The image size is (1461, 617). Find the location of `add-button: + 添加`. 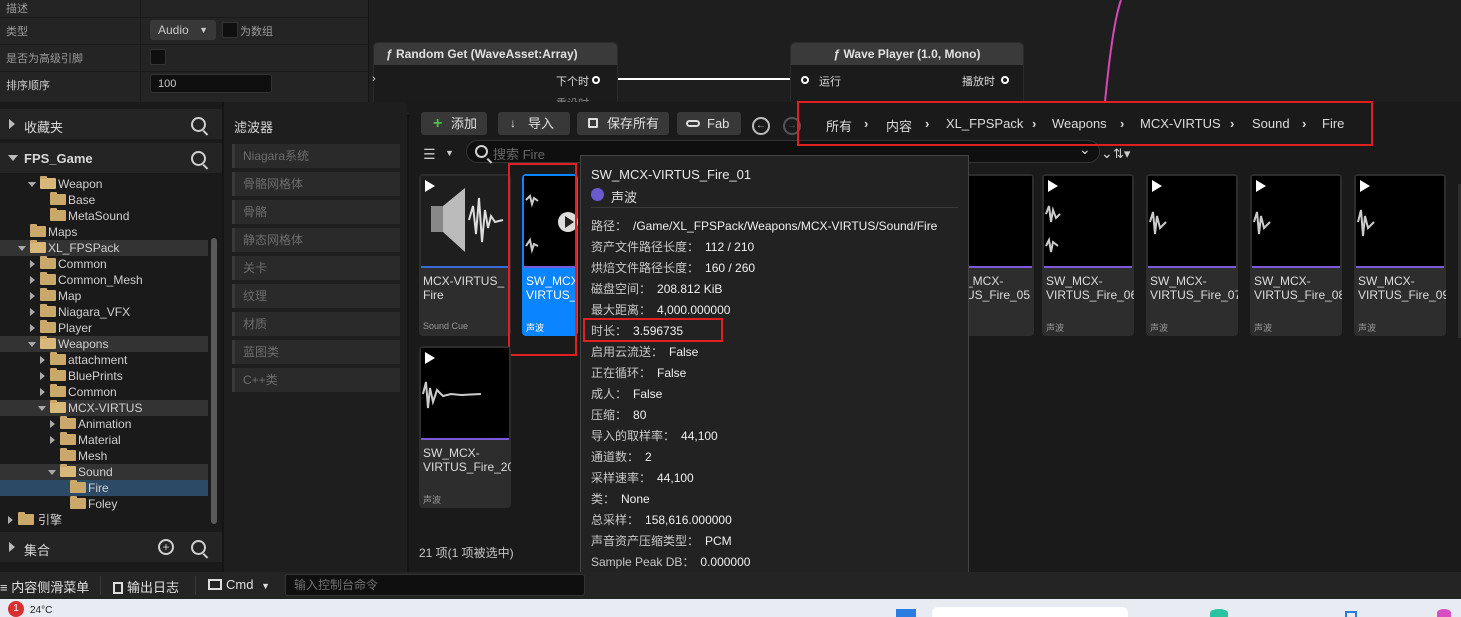

add-button: + 添加 is located at coordinates (454, 123).